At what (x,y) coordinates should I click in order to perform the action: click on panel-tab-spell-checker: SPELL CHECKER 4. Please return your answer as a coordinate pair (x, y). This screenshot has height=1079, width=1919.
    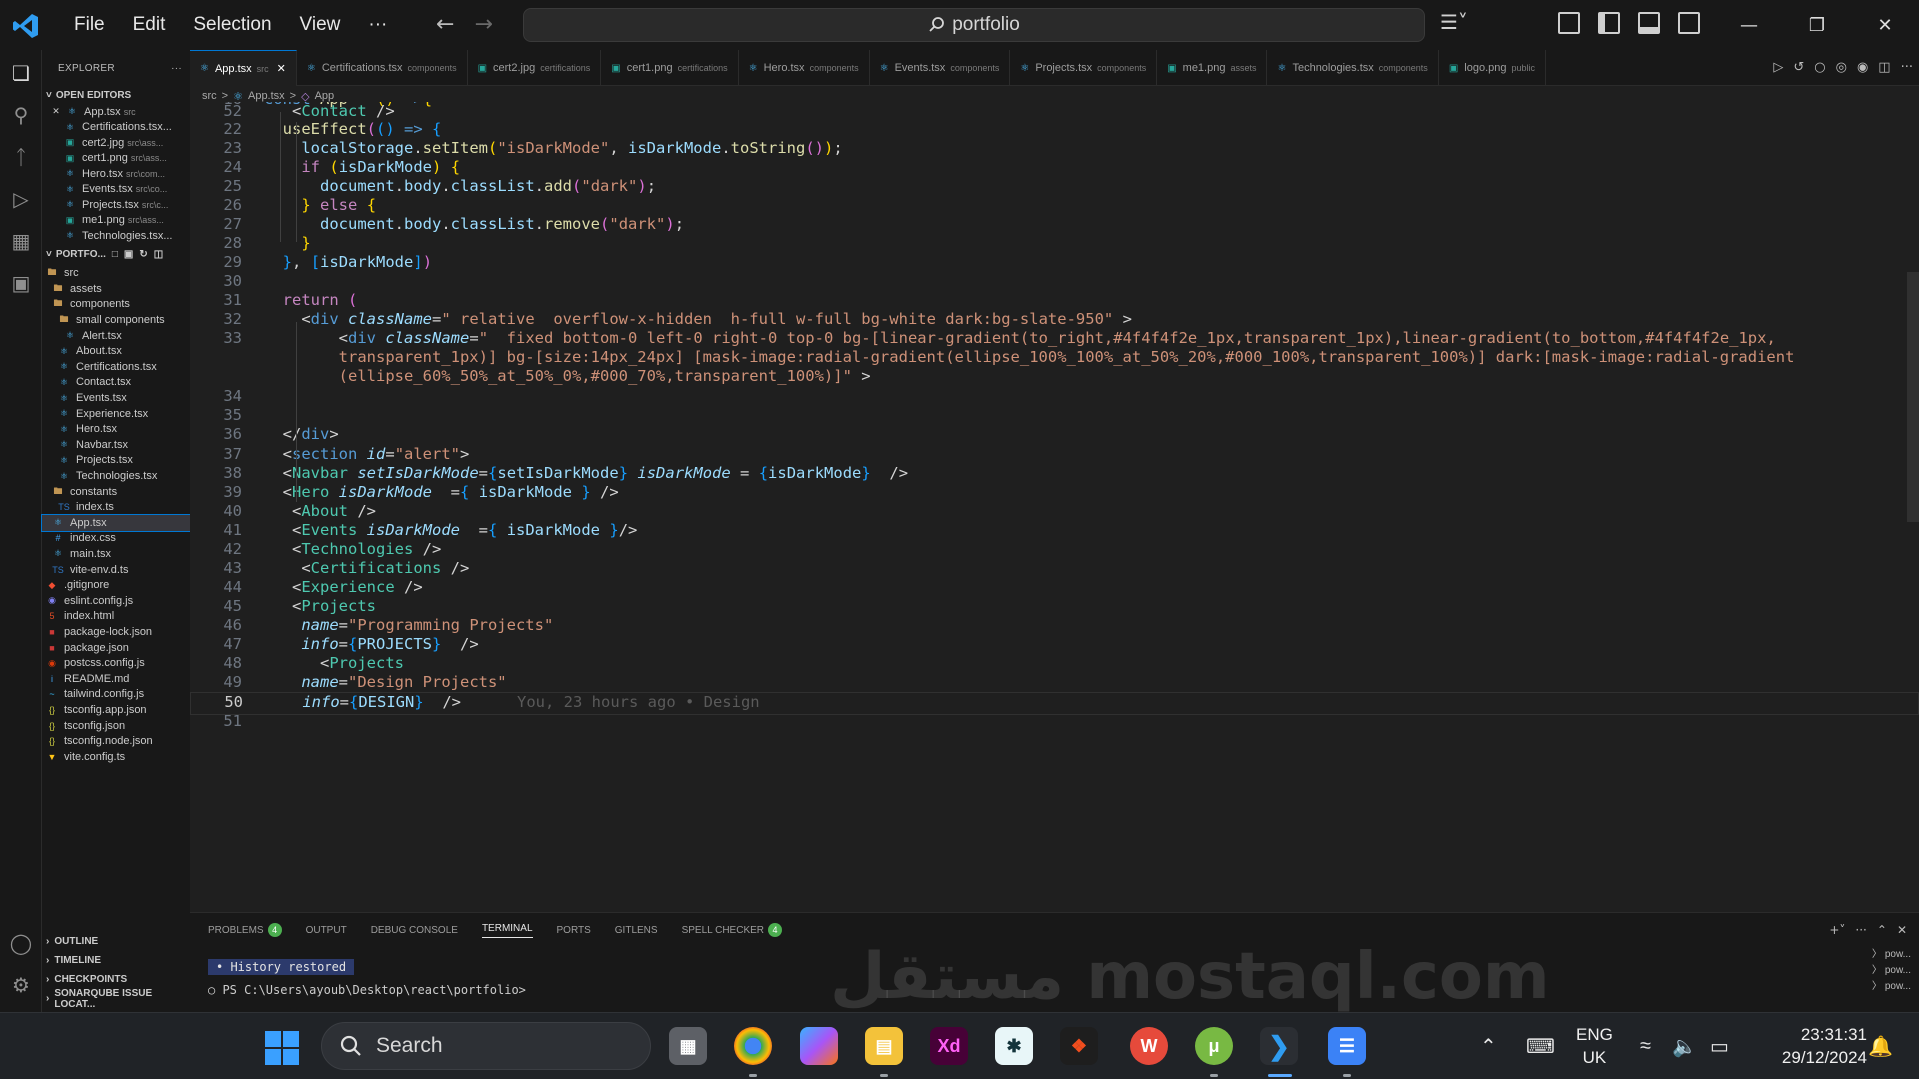
    Looking at the image, I should click on (732, 930).